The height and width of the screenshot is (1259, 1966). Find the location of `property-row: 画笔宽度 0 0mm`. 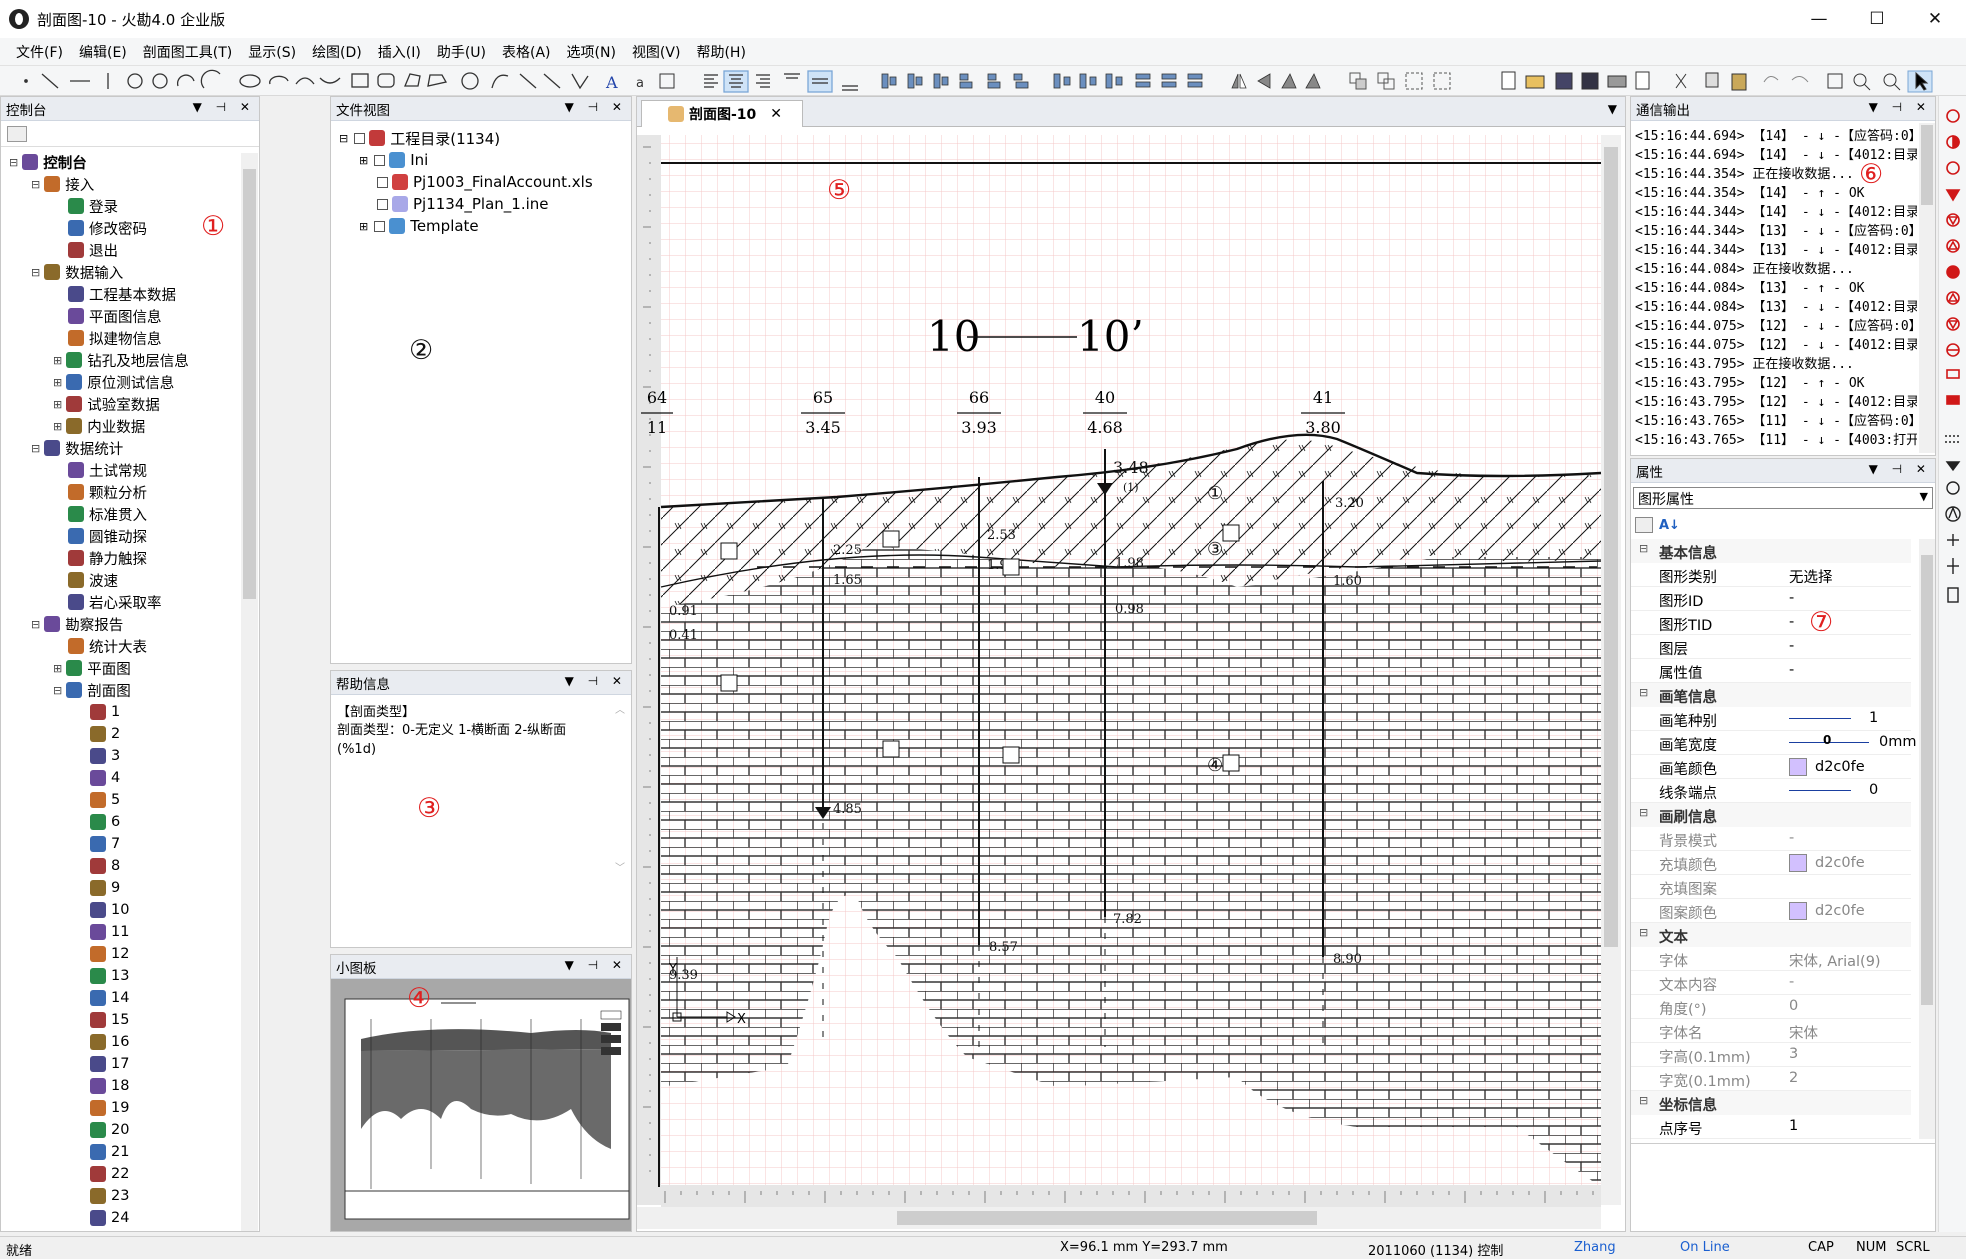

property-row: 画笔宽度 0 0mm is located at coordinates (1773, 743).